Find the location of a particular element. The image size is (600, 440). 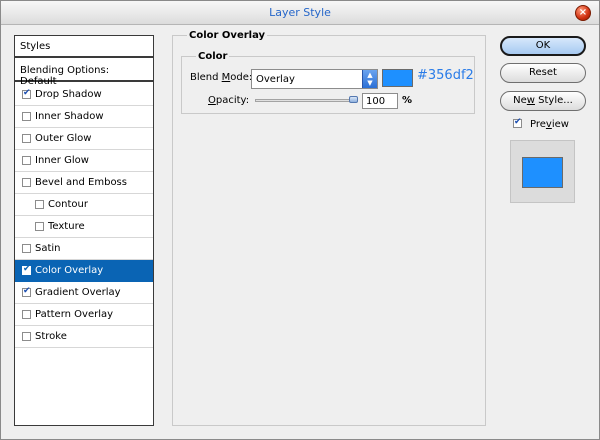

style-item: Bevel and Emboss is located at coordinates (84, 183).